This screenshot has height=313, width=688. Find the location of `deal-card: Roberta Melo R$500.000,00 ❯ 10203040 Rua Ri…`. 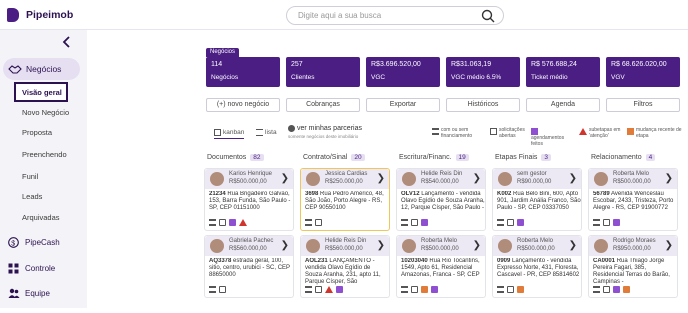

deal-card: Roberta Melo R$500.000,00 ❯ 10203040 Rua Ri… is located at coordinates (441, 266).